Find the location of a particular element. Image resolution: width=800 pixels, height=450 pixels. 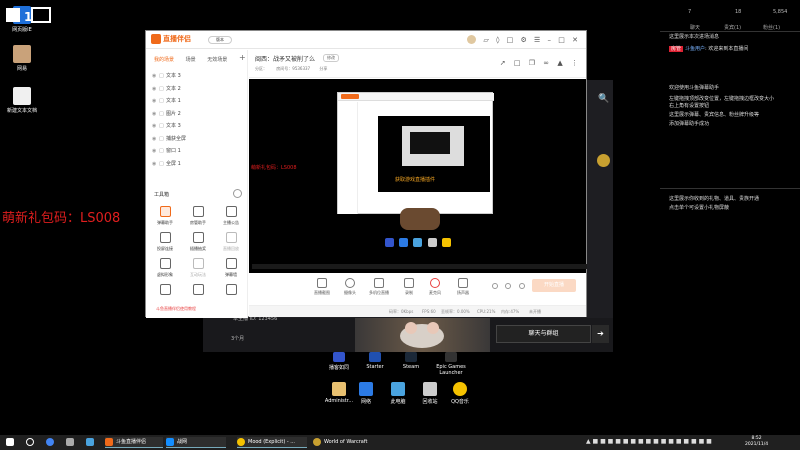

desktop-icon-app1: 播客如同 is located at coordinates (339, 361).